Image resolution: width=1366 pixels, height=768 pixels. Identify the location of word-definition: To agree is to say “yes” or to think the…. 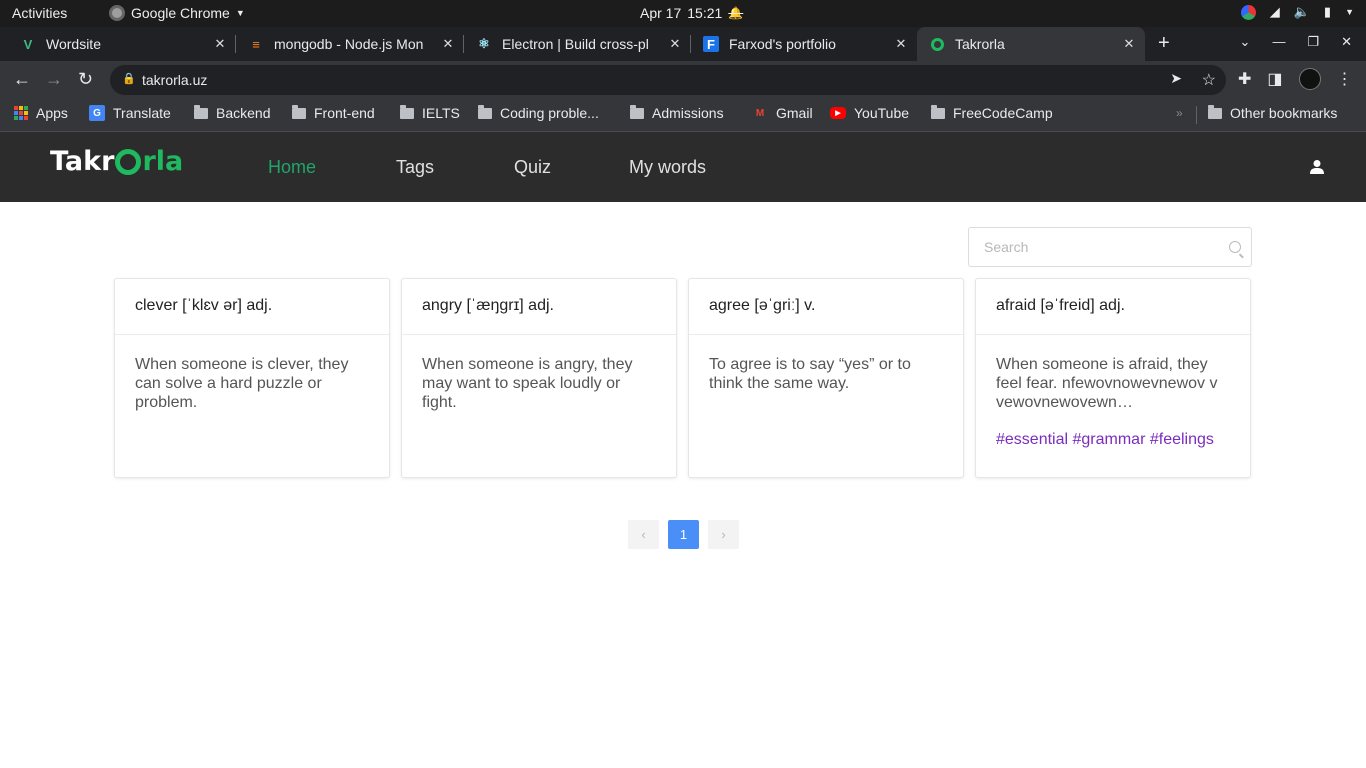
(810, 374).